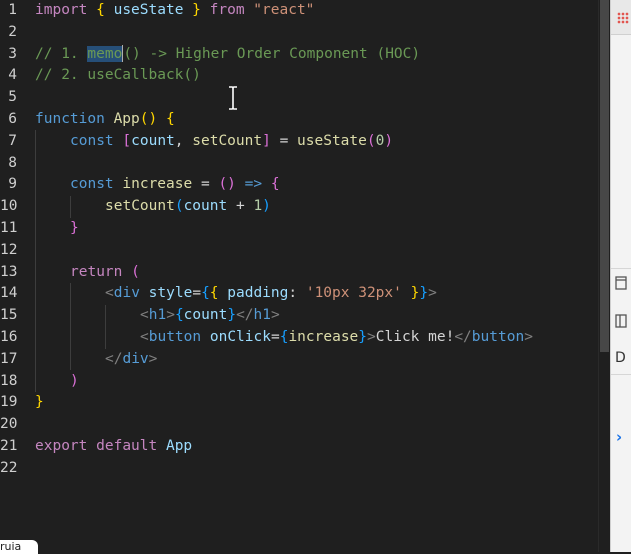  I want to click on code-line-4: // 2. useCallback(), so click(118, 75).